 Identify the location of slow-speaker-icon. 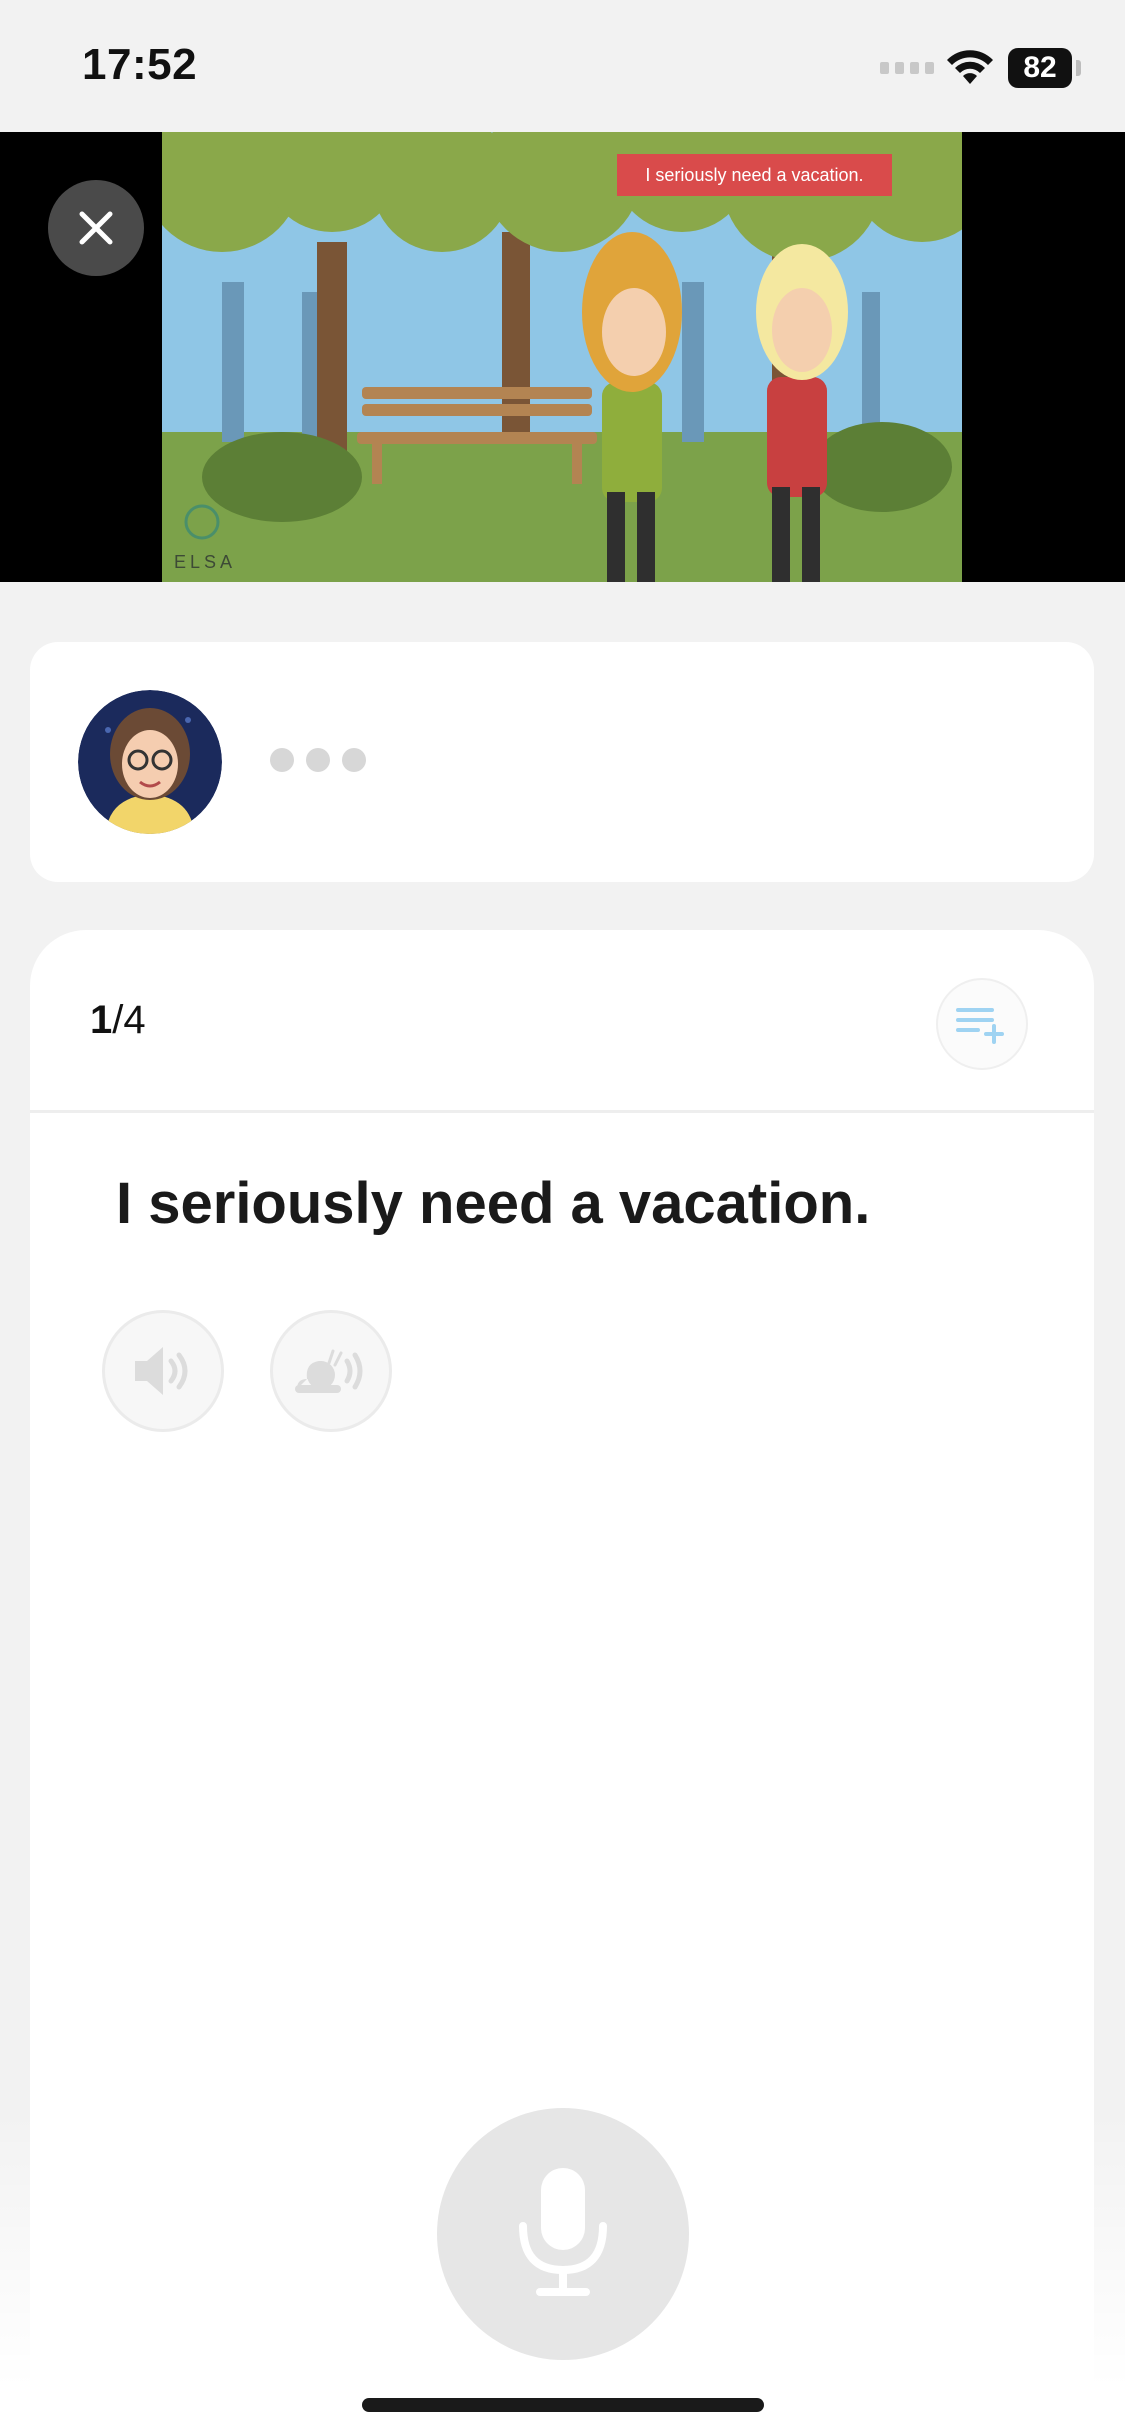
(329, 1371).